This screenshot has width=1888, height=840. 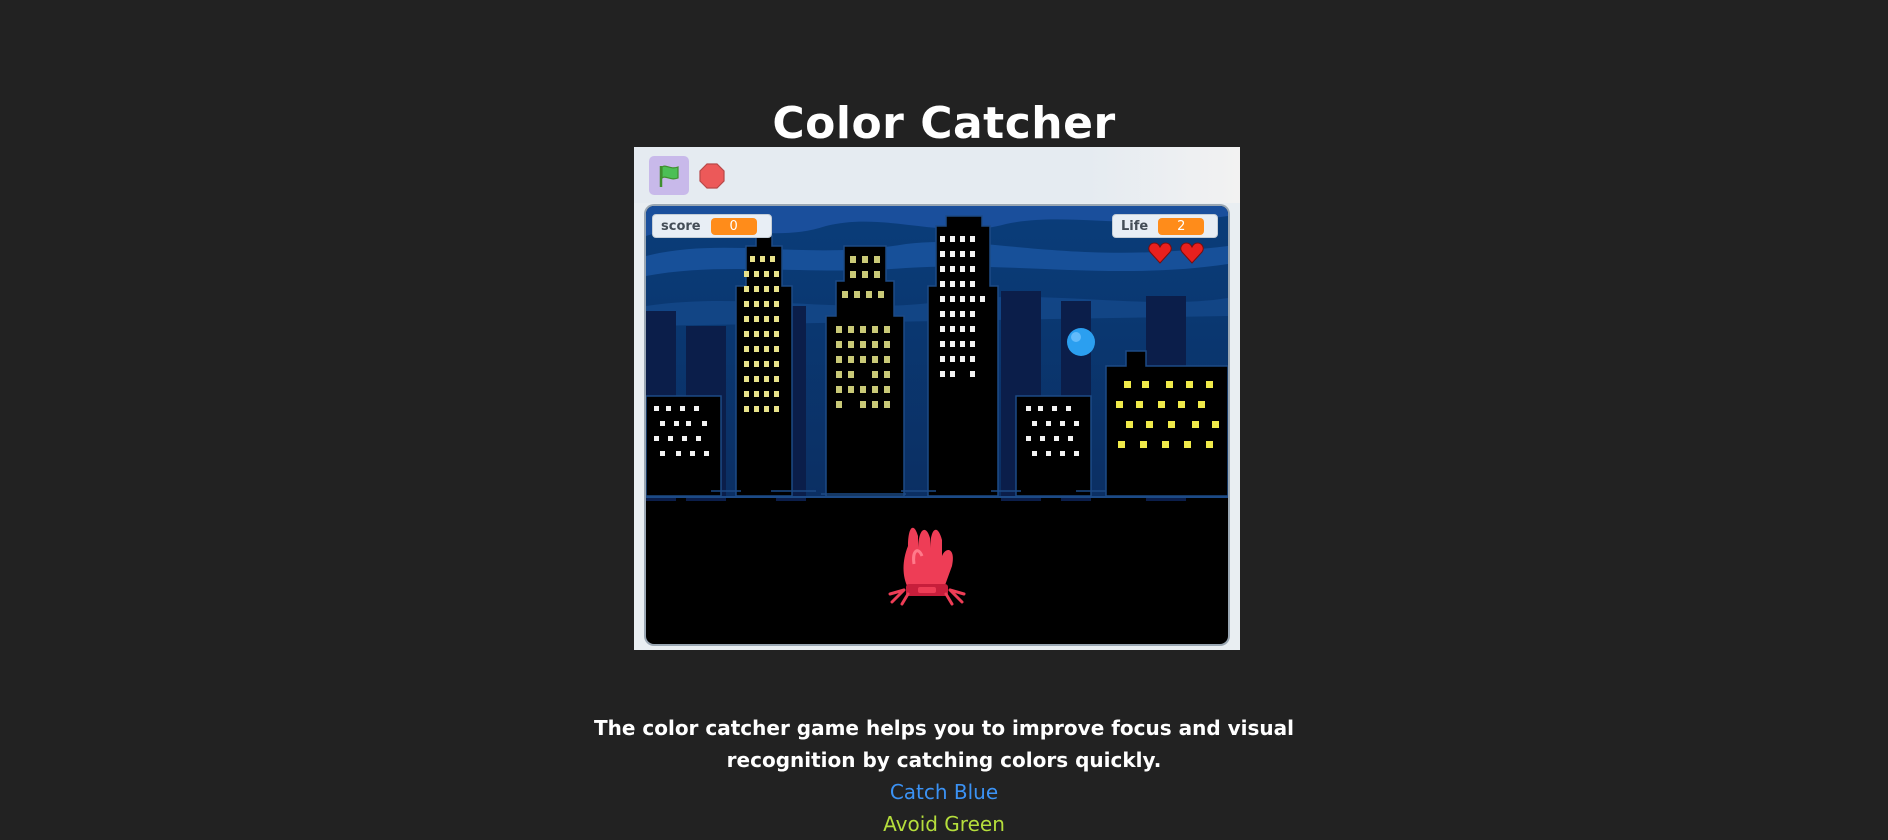 I want to click on green-flag-icon, so click(x=669, y=176).